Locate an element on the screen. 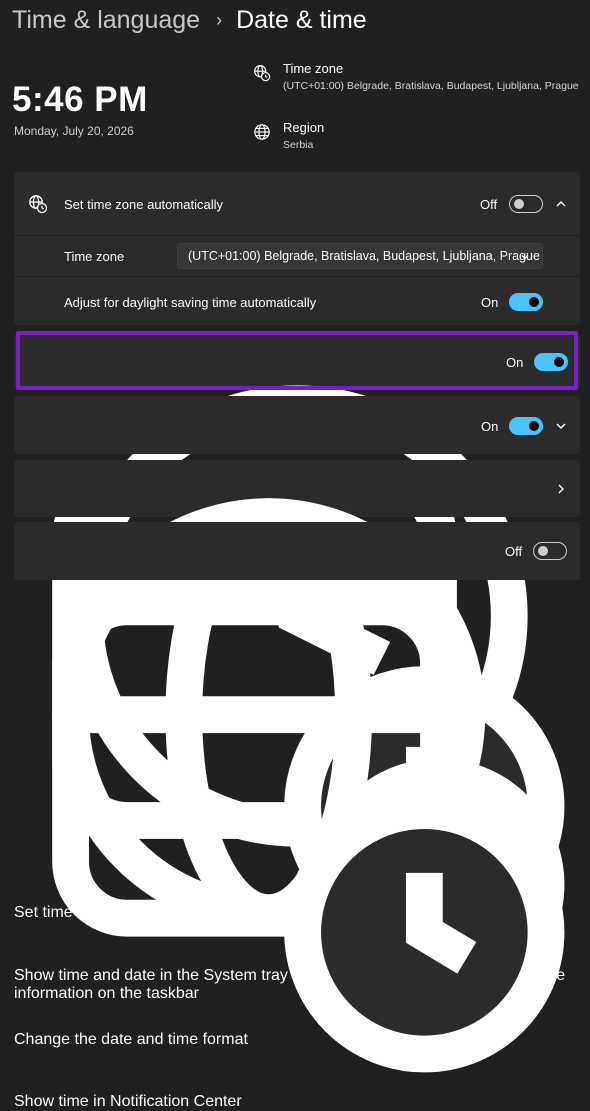 This screenshot has height=1111, width=590. breadcrumb: Time & language › Date & time is located at coordinates (189, 20).